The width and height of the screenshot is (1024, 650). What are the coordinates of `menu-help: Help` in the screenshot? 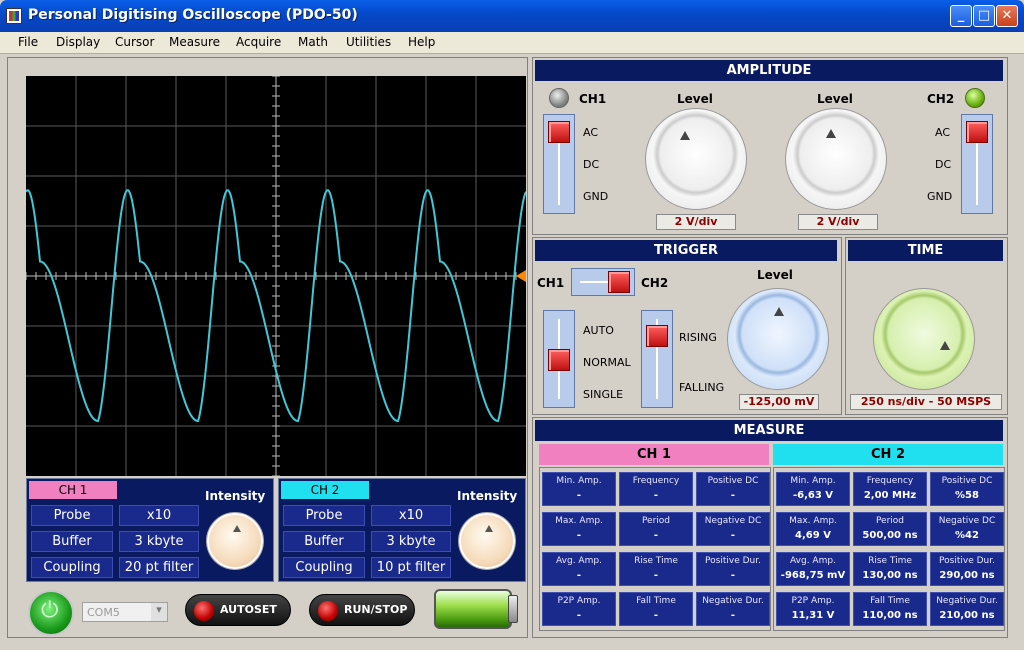 It's located at (421, 42).